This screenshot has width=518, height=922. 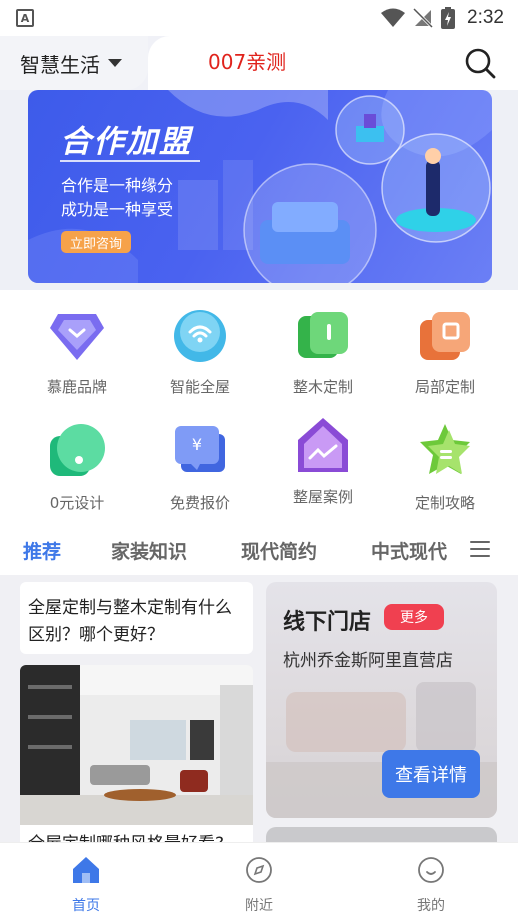 What do you see at coordinates (259, 18) in the screenshot?
I see `status-bar: A 2:32` at bounding box center [259, 18].